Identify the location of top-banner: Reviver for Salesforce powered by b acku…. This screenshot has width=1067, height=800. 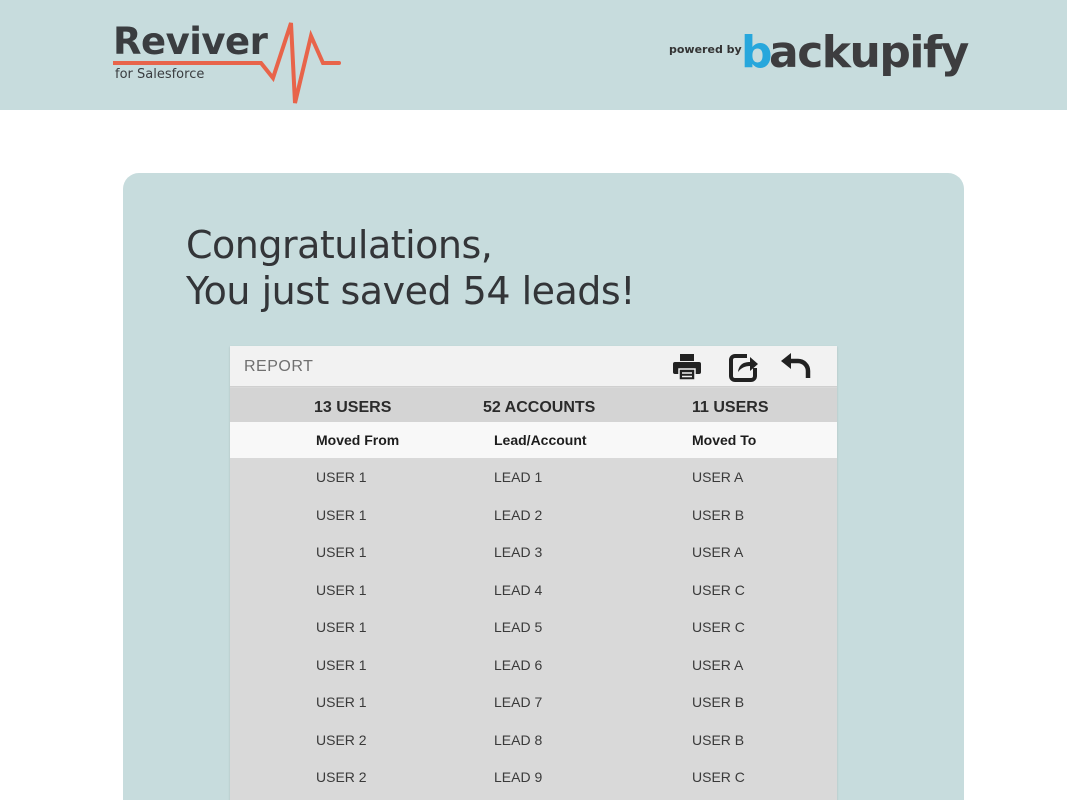
(533, 55).